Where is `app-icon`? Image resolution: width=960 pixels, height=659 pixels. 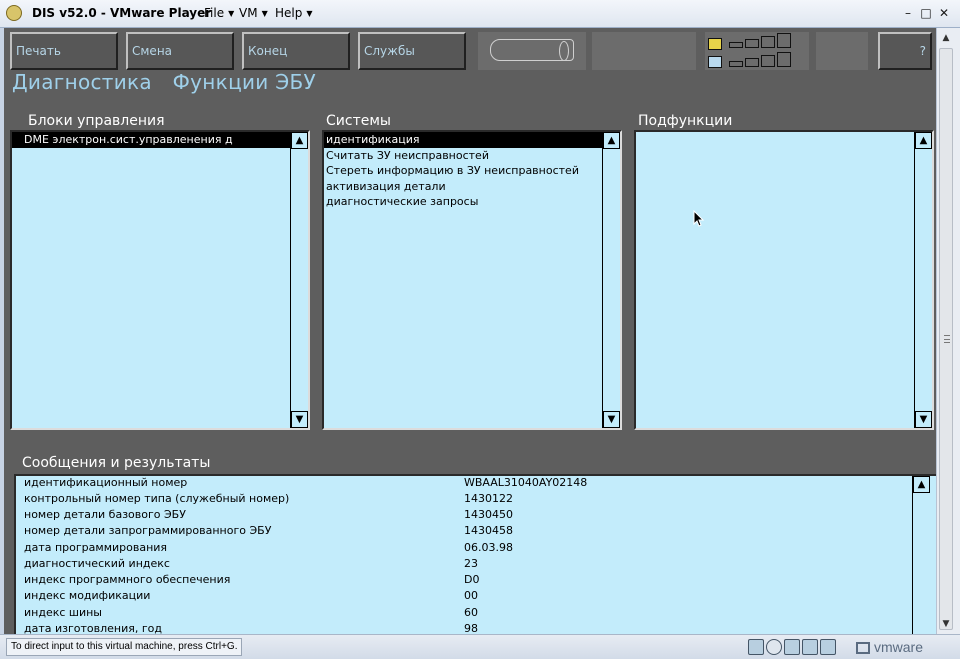
app-icon is located at coordinates (14, 13).